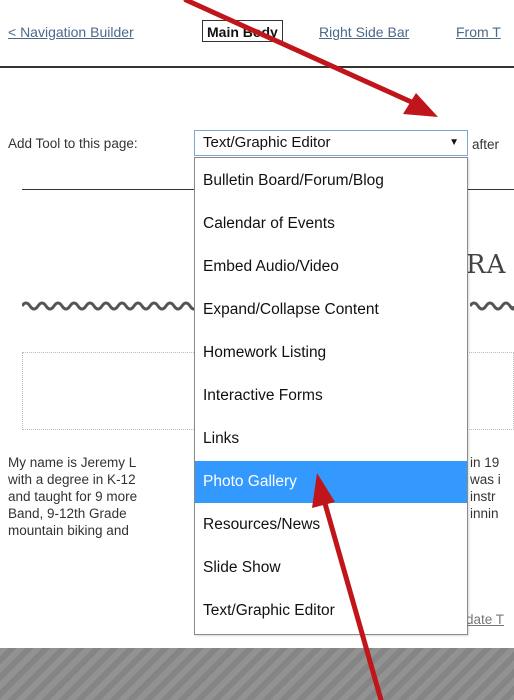  Describe the element at coordinates (310, 58) in the screenshot. I see `annotation-arrow-top` at that location.